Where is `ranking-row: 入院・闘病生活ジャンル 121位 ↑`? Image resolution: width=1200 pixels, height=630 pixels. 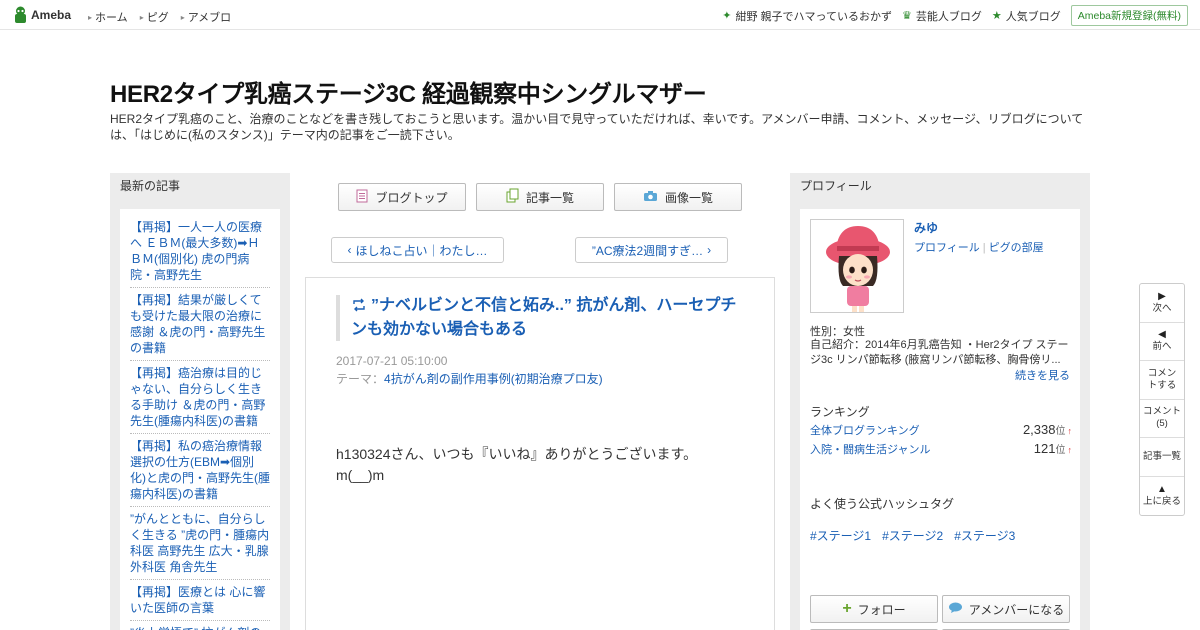
ranking-row: 入院・闘病生活ジャンル 121位 ↑ is located at coordinates (941, 449).